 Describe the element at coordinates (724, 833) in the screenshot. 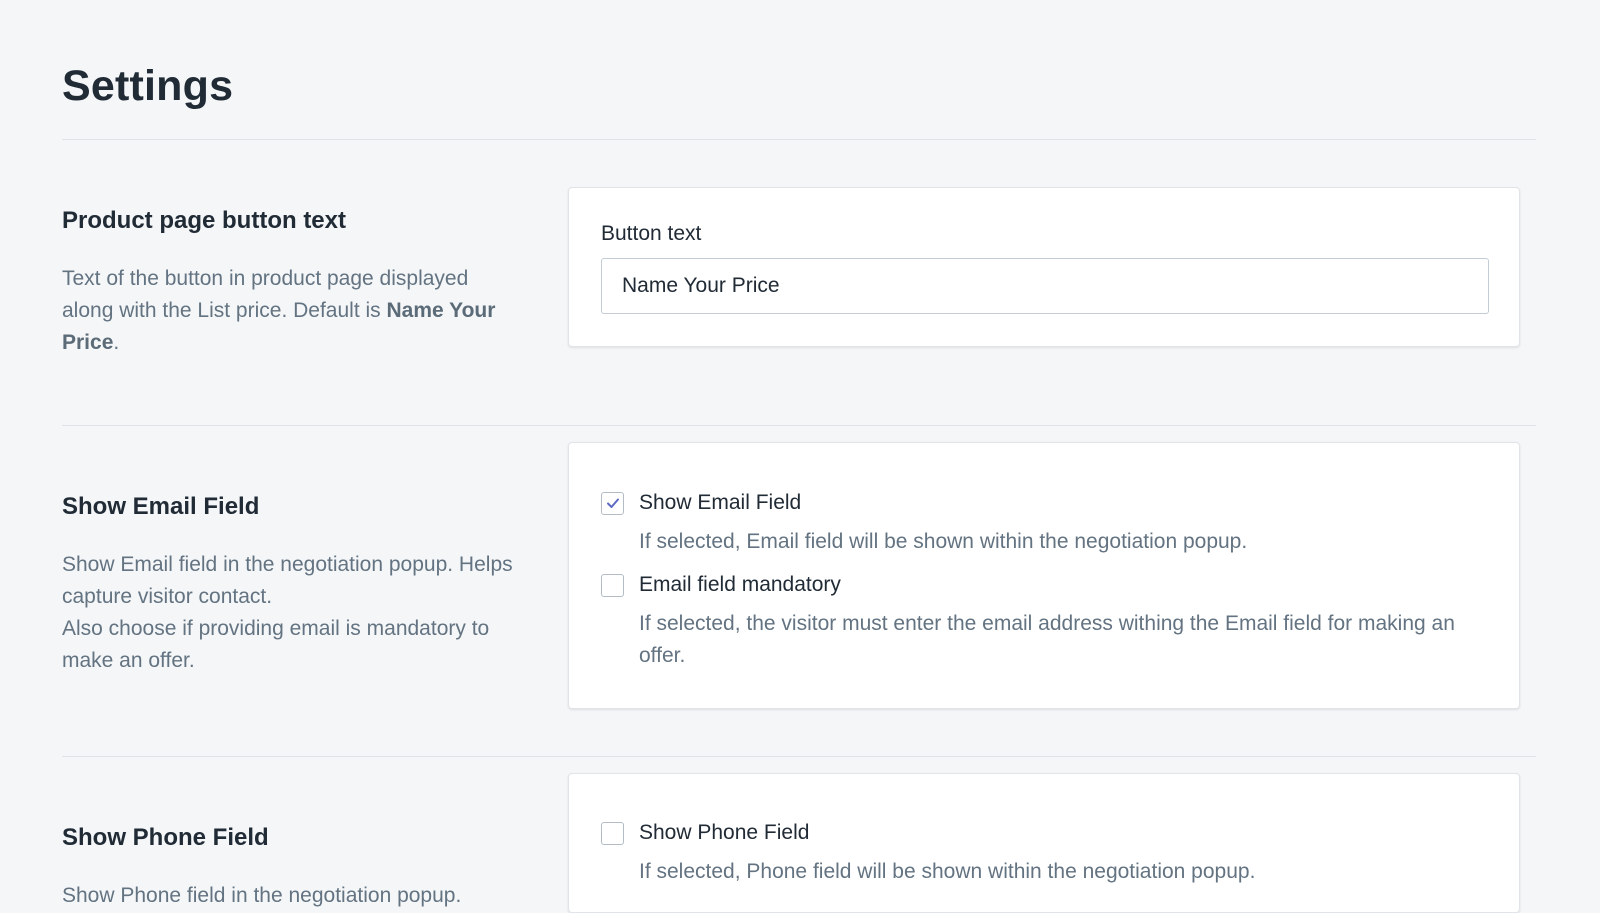

I see `show-phone-label: Show Phone Field` at that location.